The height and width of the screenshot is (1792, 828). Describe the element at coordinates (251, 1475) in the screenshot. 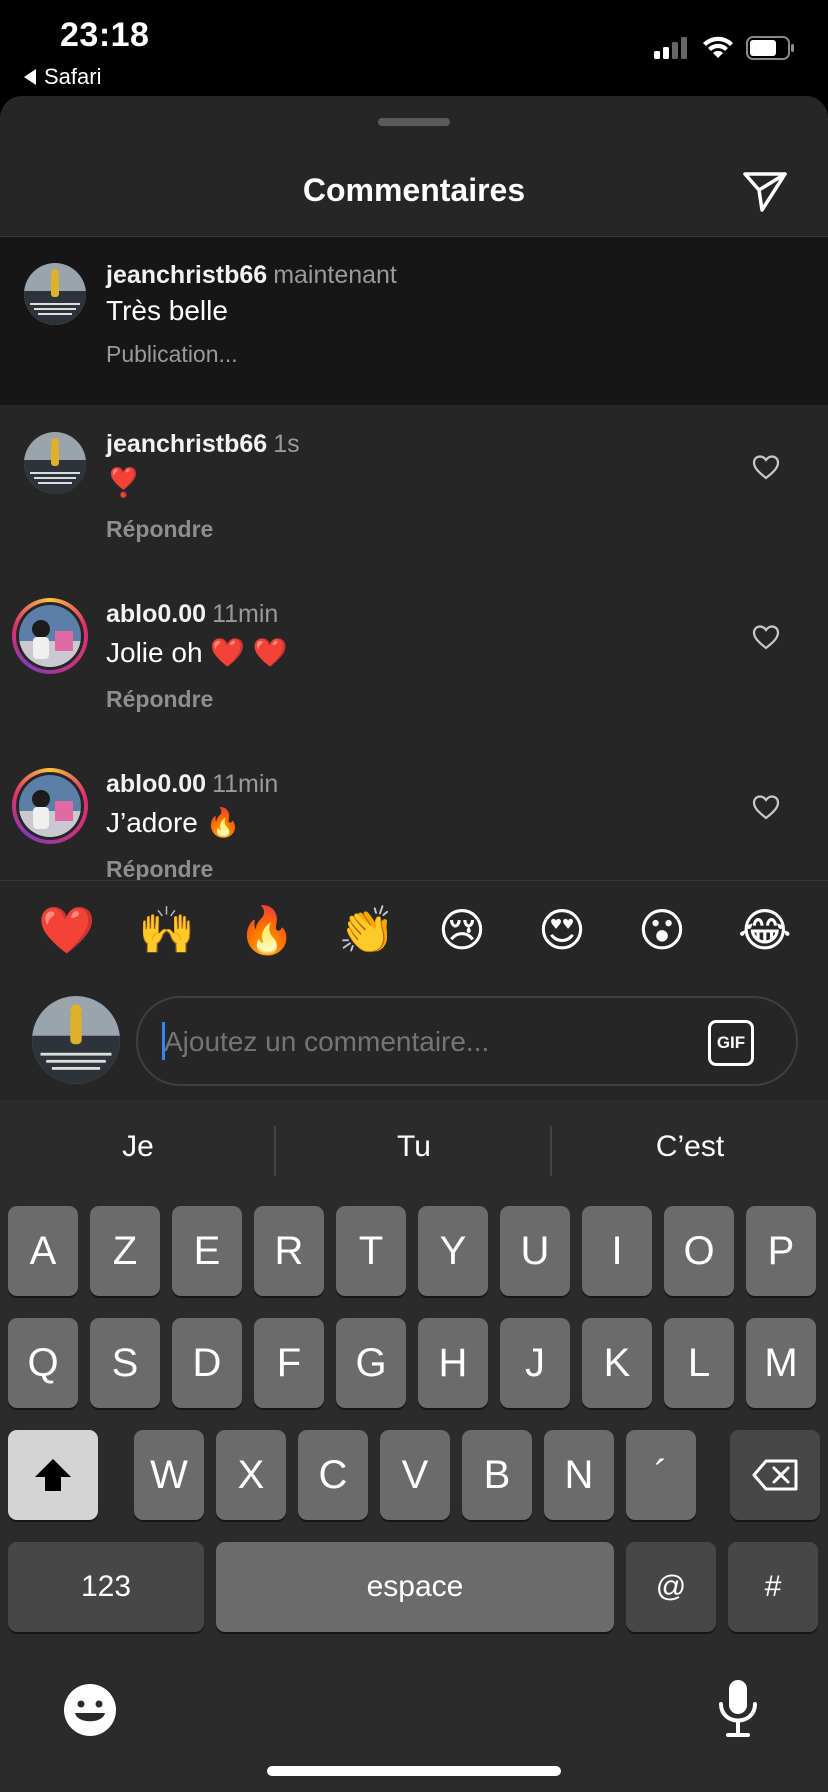

I see `key: X` at that location.